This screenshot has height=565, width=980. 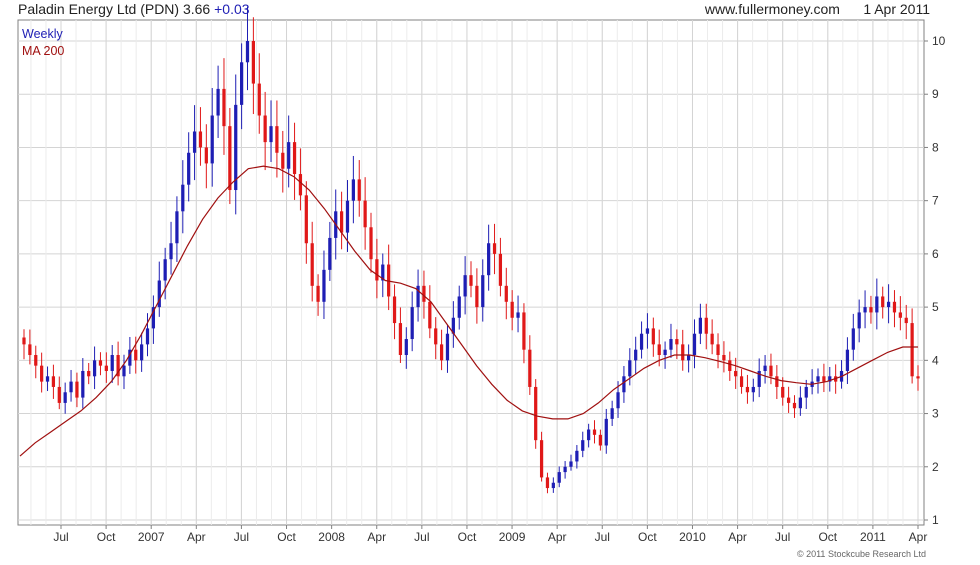 What do you see at coordinates (232, 9) in the screenshot?
I see `price-change: +0.03` at bounding box center [232, 9].